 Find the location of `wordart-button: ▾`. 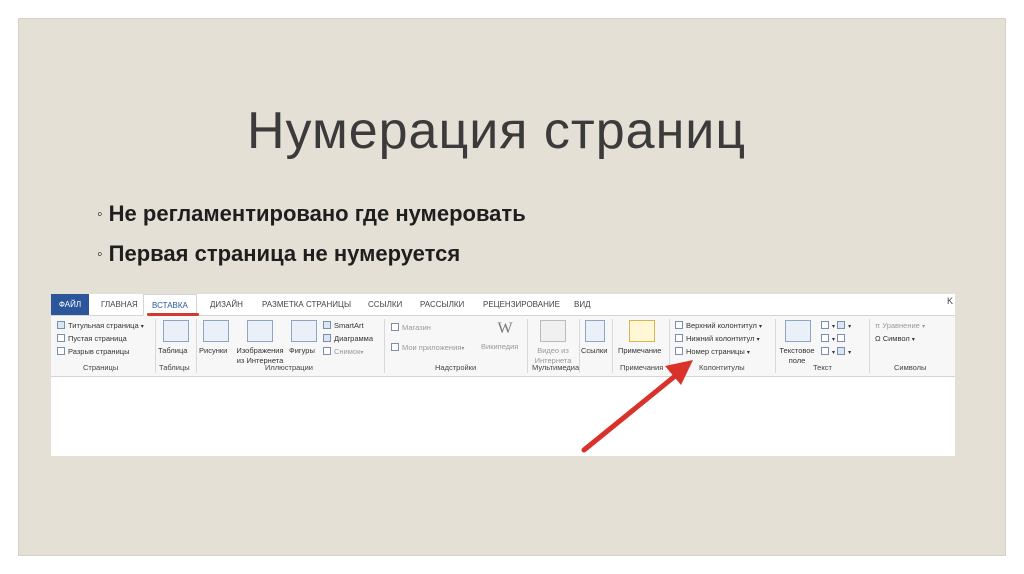

wordart-button: ▾ is located at coordinates (834, 339).